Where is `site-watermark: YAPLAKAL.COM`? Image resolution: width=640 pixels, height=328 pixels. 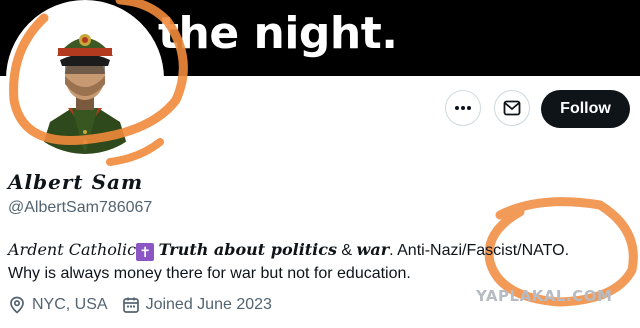
site-watermark: YAPLAKAL.COM is located at coordinates (544, 296).